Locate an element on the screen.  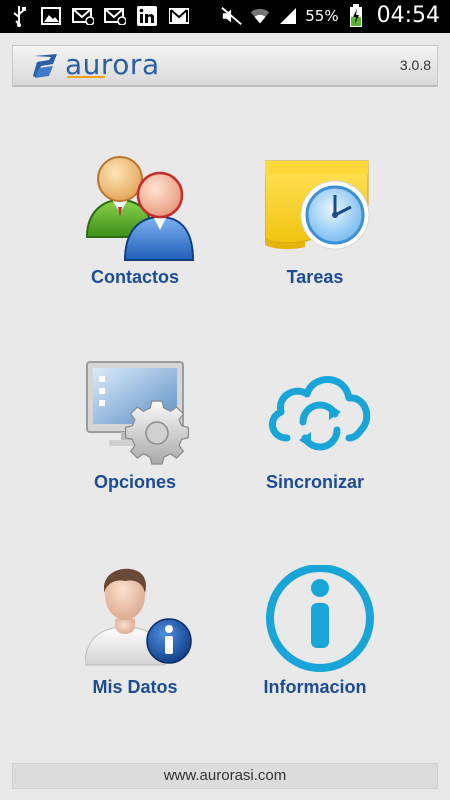
informacion-button: Informacion is located at coordinates (315, 650).